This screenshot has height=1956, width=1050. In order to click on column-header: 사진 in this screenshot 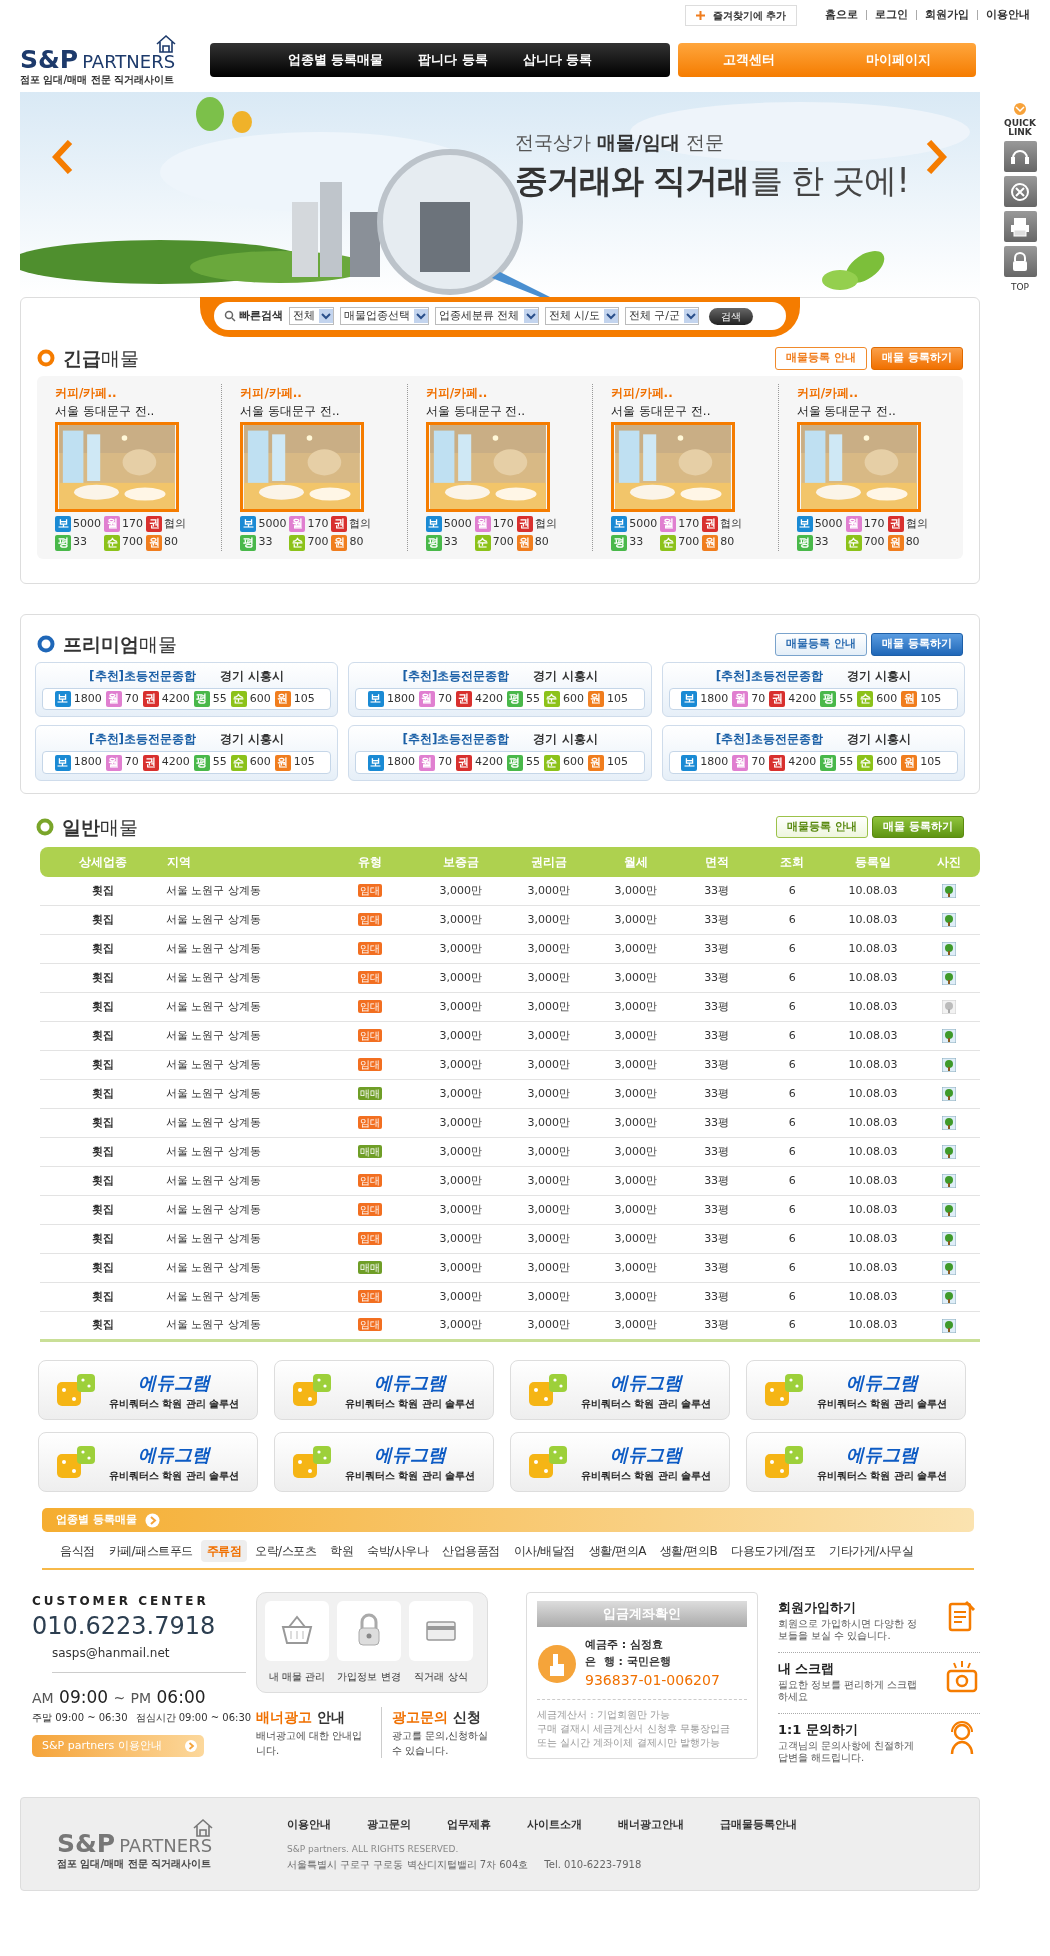, I will do `click(948, 861)`.